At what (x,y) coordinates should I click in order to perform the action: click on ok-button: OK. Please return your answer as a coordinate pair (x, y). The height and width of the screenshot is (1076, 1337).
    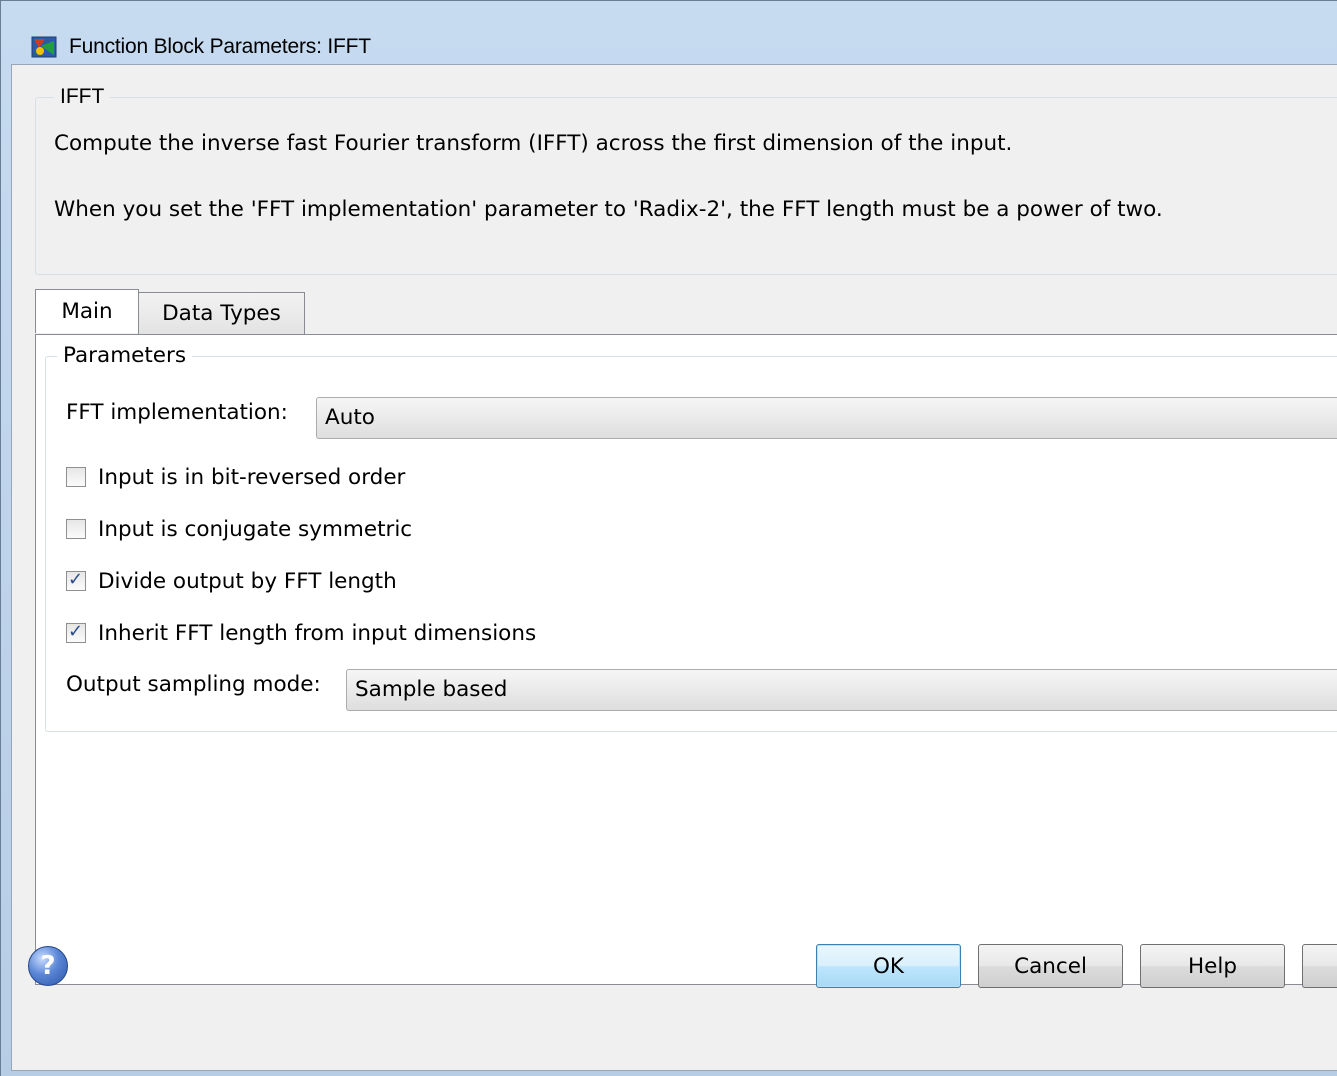
    Looking at the image, I should click on (888, 966).